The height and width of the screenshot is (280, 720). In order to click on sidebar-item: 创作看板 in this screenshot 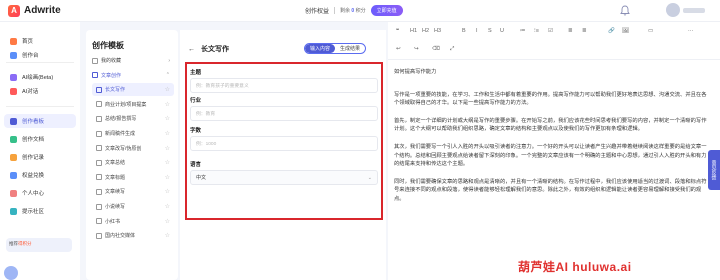, I will do `click(40, 121)`.